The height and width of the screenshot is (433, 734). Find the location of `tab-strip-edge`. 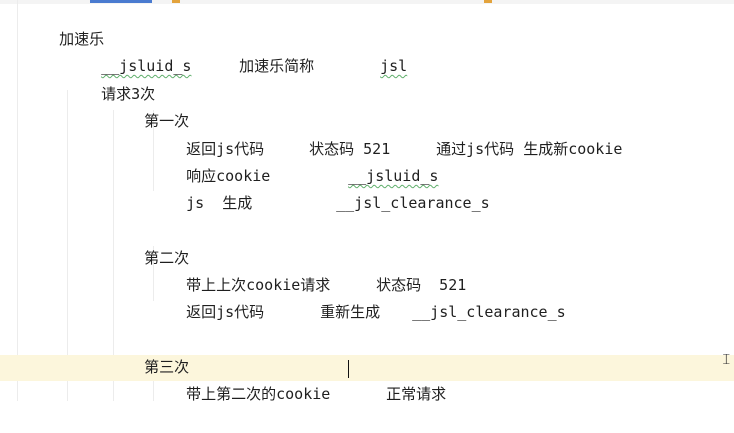

tab-strip-edge is located at coordinates (367, 2).